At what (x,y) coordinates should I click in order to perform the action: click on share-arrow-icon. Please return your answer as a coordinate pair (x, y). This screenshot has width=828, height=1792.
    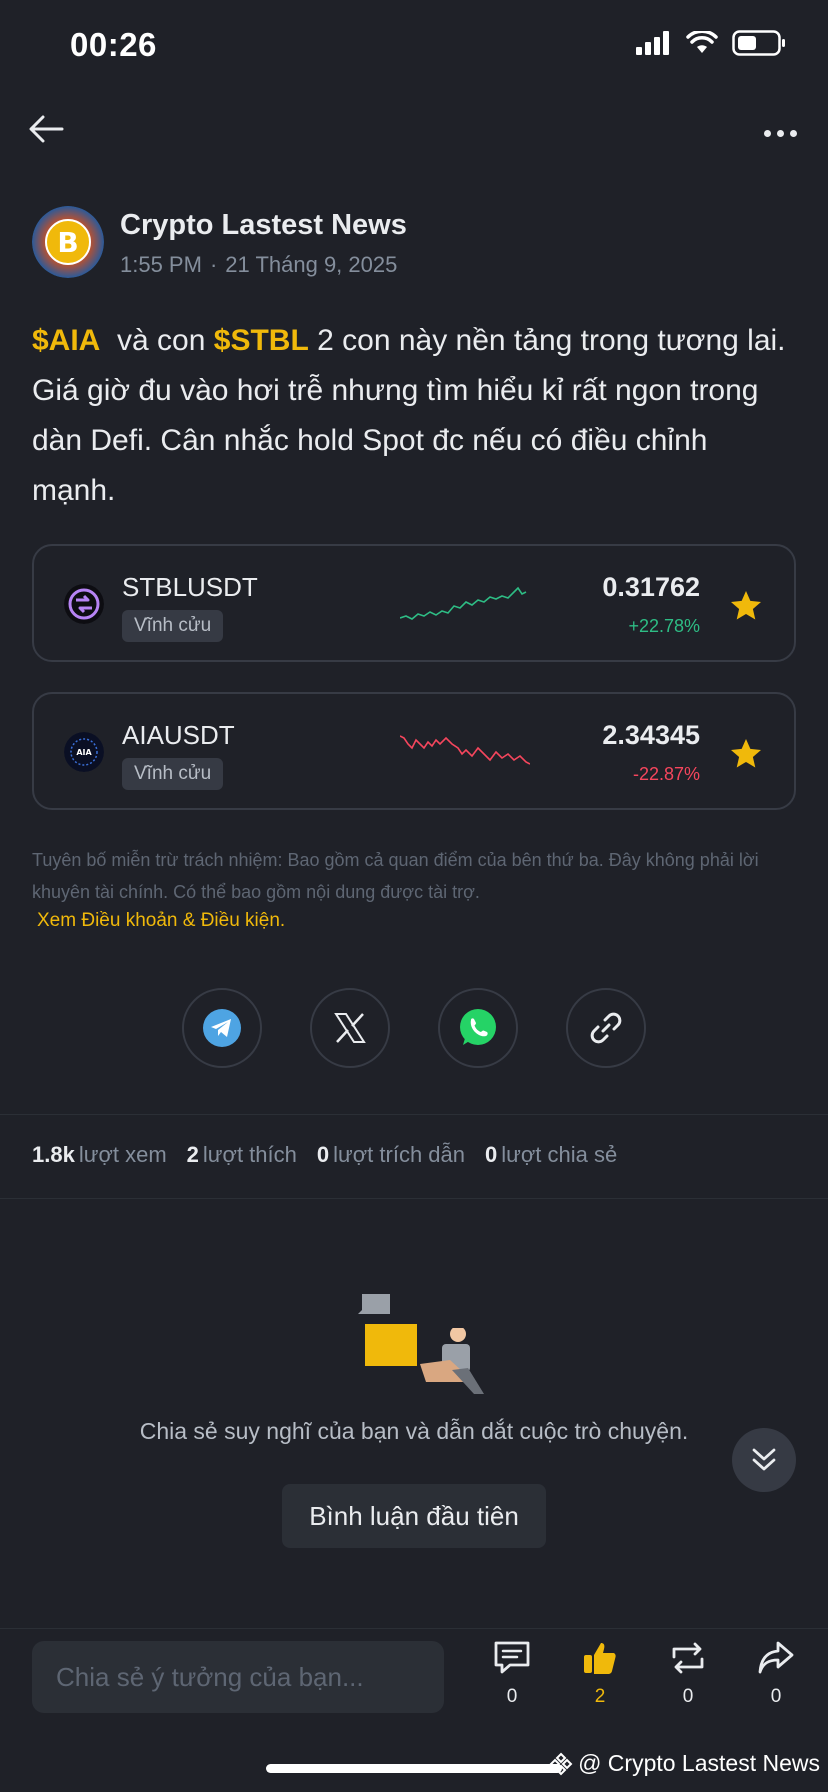
    Looking at the image, I should click on (776, 1657).